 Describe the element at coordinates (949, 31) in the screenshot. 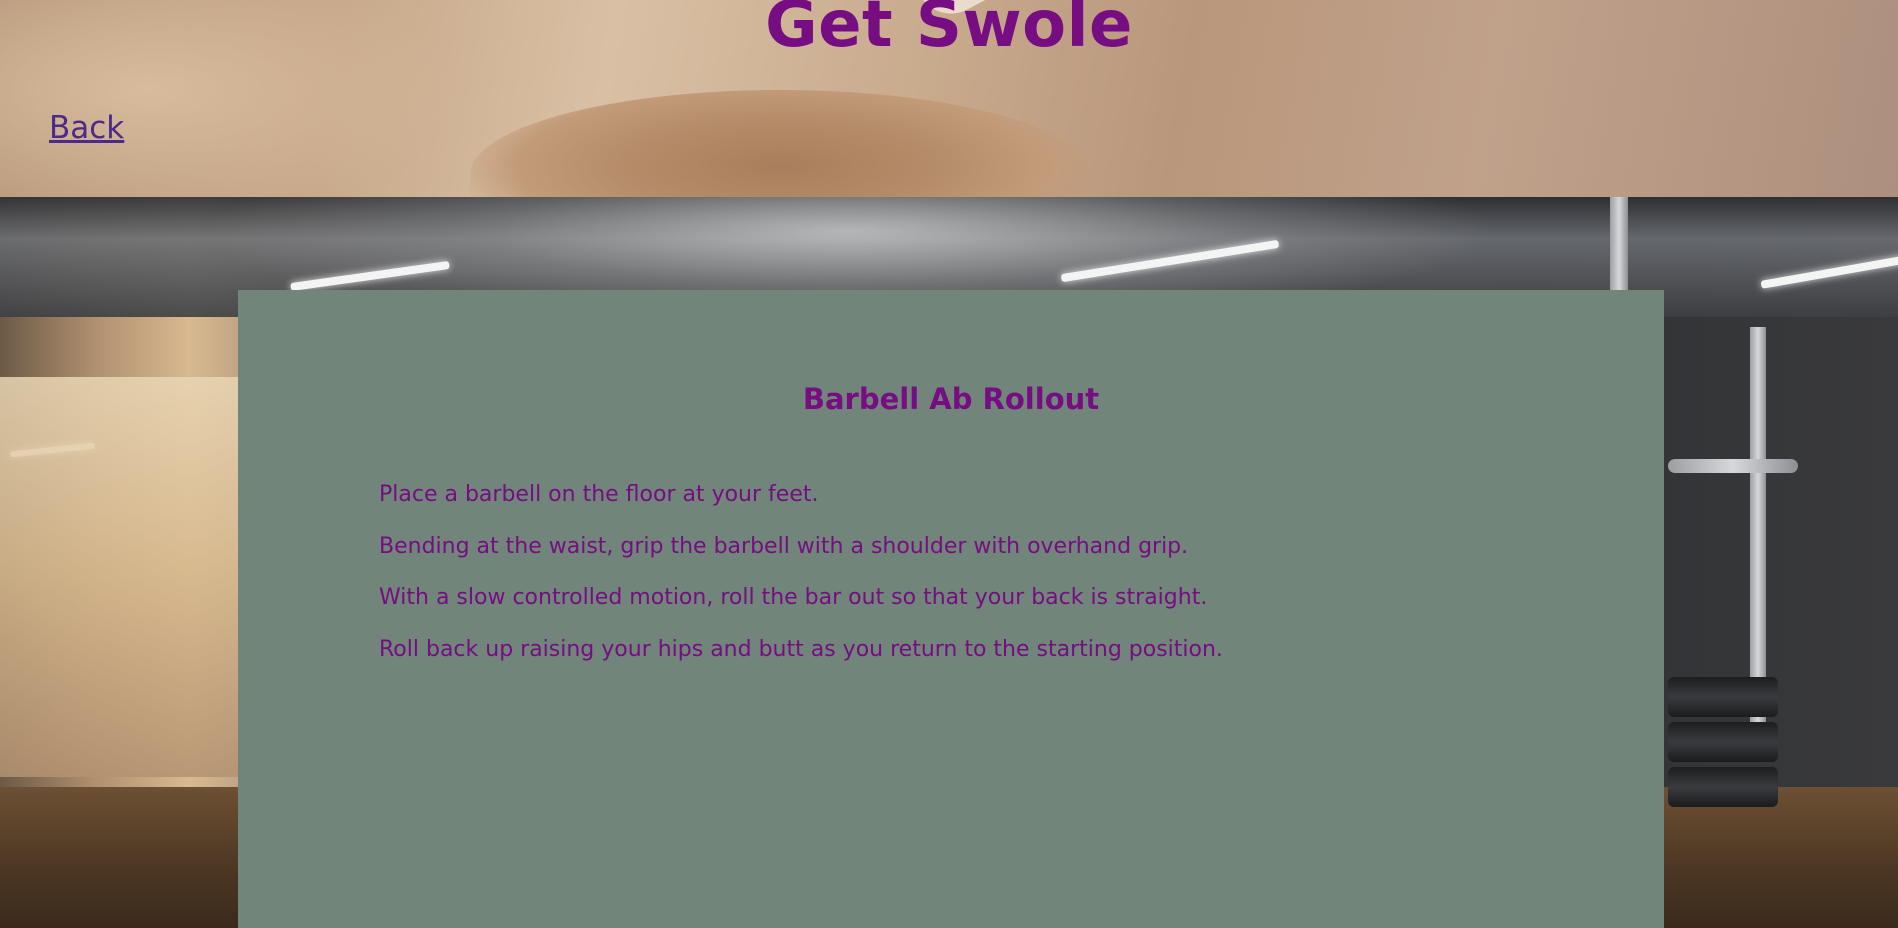

I see `site-title: Get Swole` at that location.